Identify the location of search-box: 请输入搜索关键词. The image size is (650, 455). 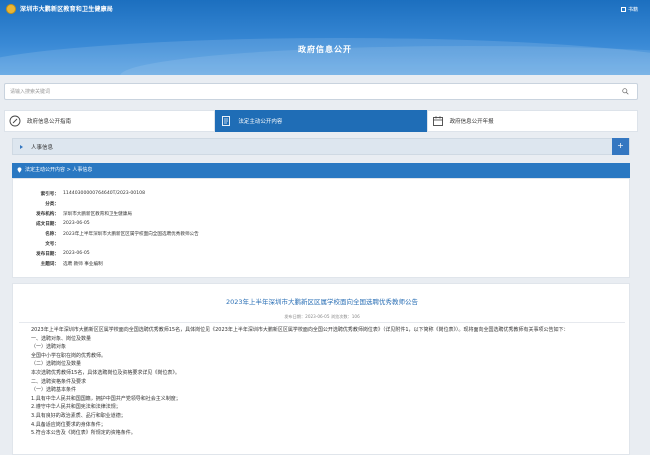
(321, 91).